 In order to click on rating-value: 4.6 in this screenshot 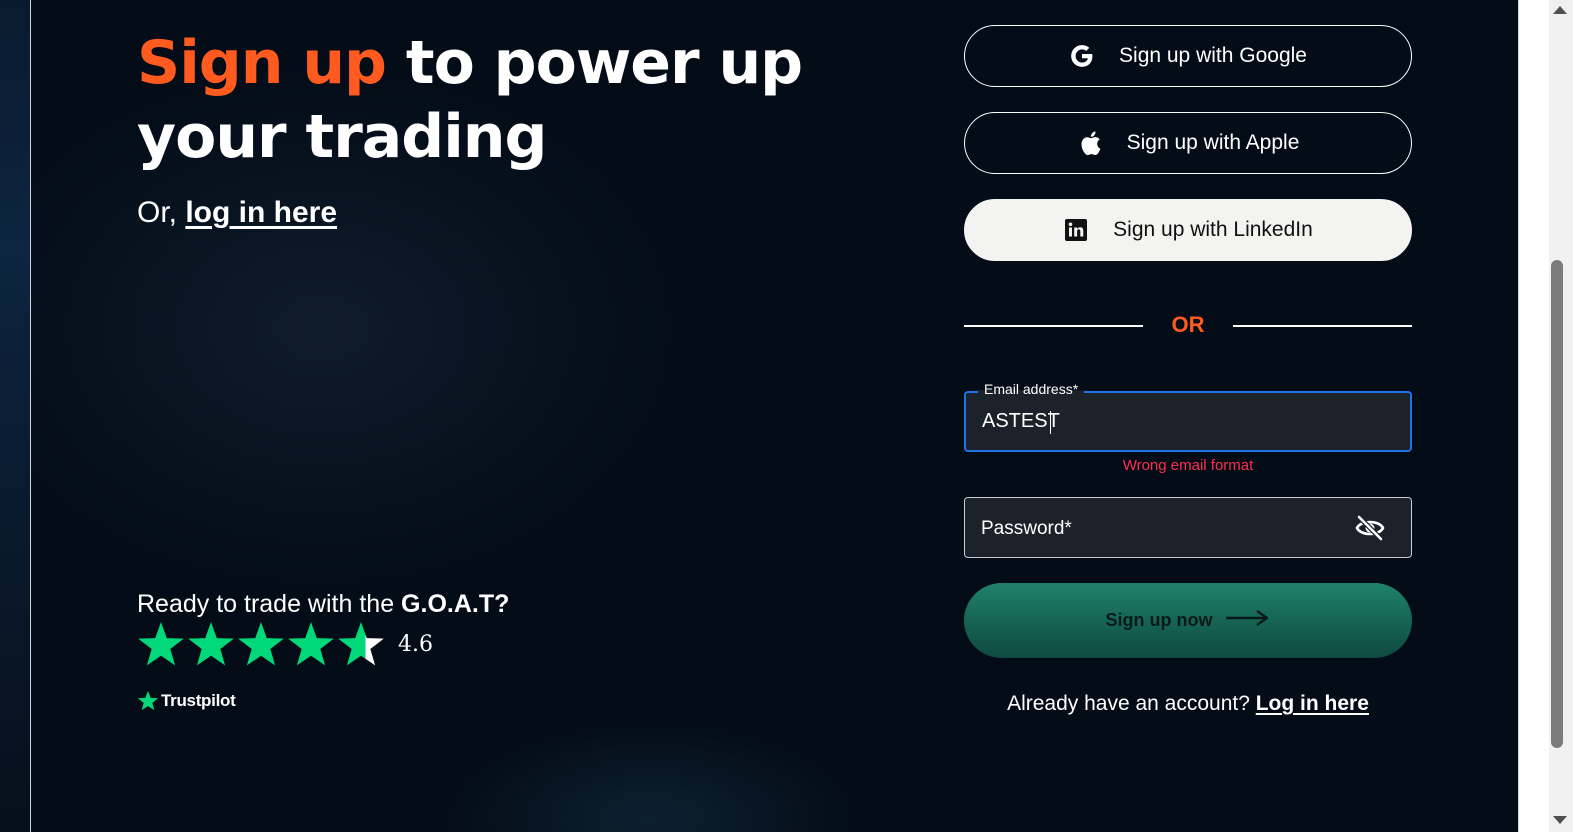, I will do `click(415, 644)`.